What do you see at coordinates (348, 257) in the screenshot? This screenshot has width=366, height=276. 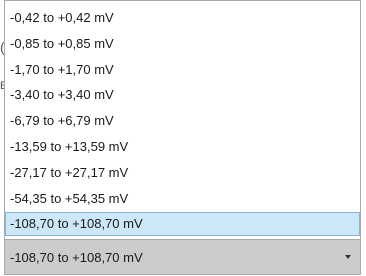 I see `chevron-down-icon` at bounding box center [348, 257].